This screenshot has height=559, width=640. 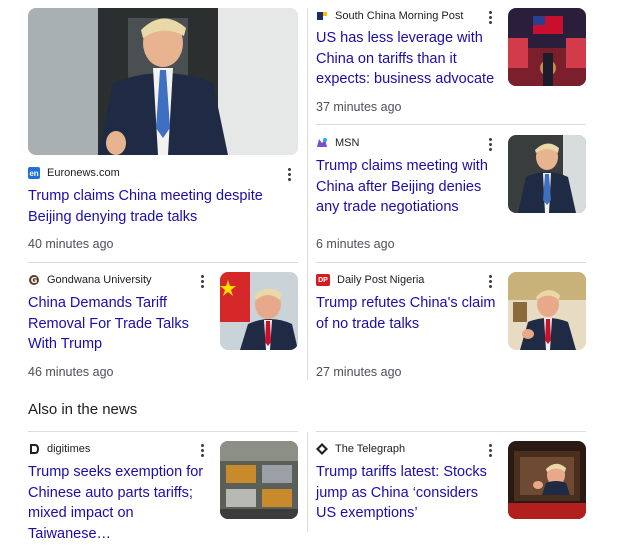 I want to click on source-name: MSN, so click(x=347, y=143).